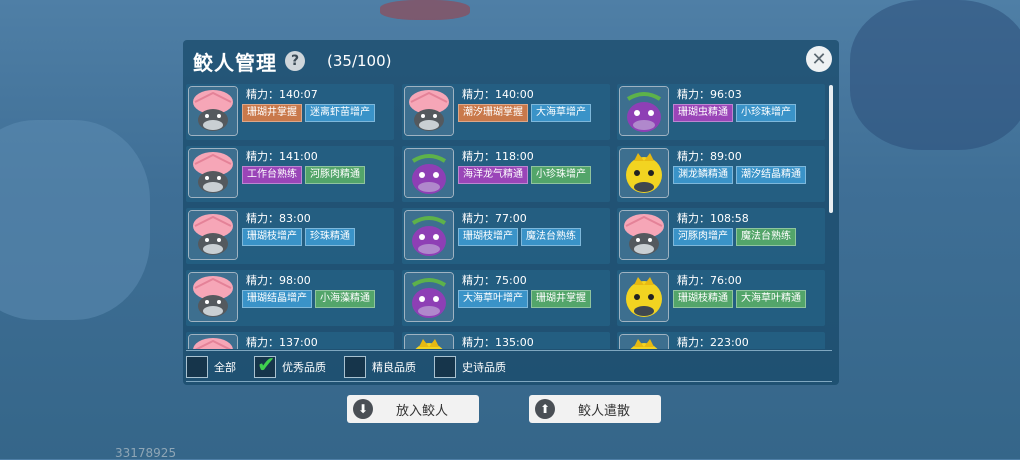 Image resolution: width=1020 pixels, height=460 pixels. Describe the element at coordinates (335, 175) in the screenshot. I see `skill-tag: 河豚肉精通` at that location.